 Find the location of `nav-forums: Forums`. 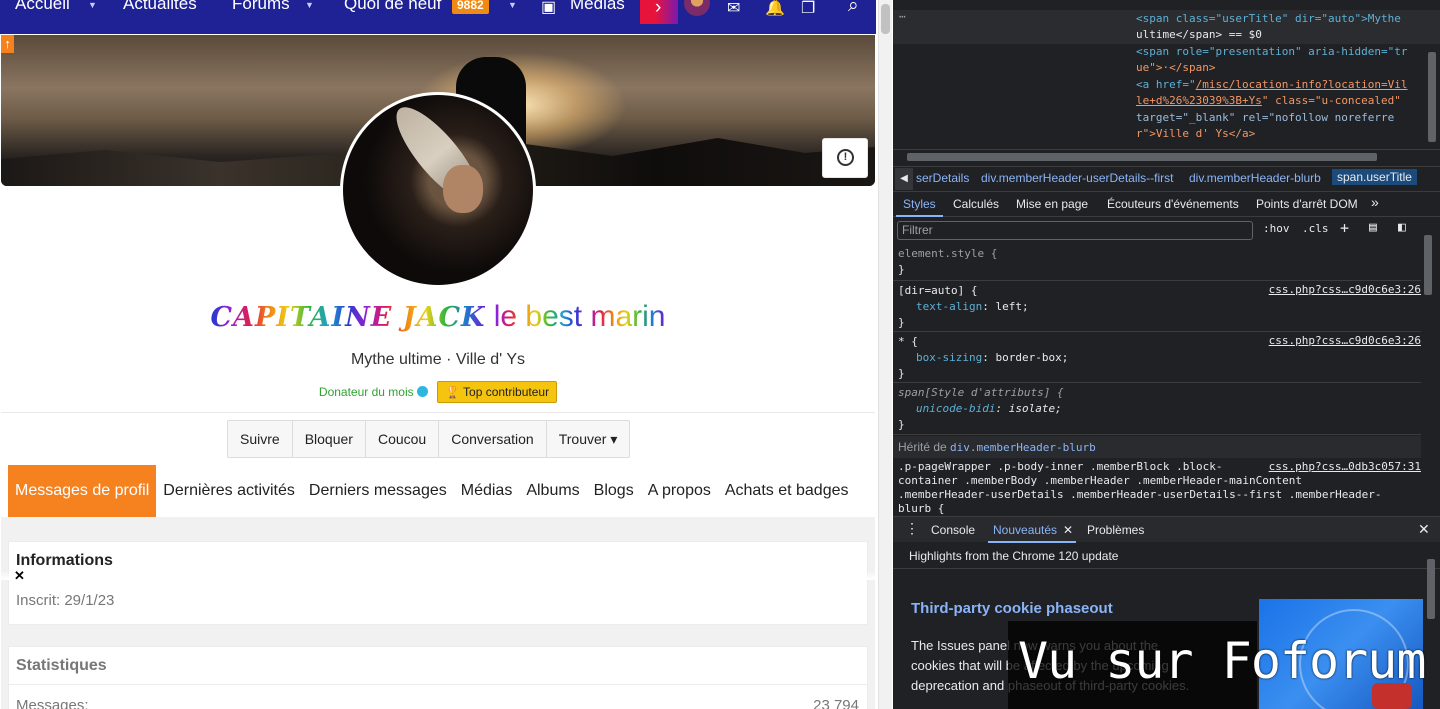

nav-forums: Forums is located at coordinates (261, 7).